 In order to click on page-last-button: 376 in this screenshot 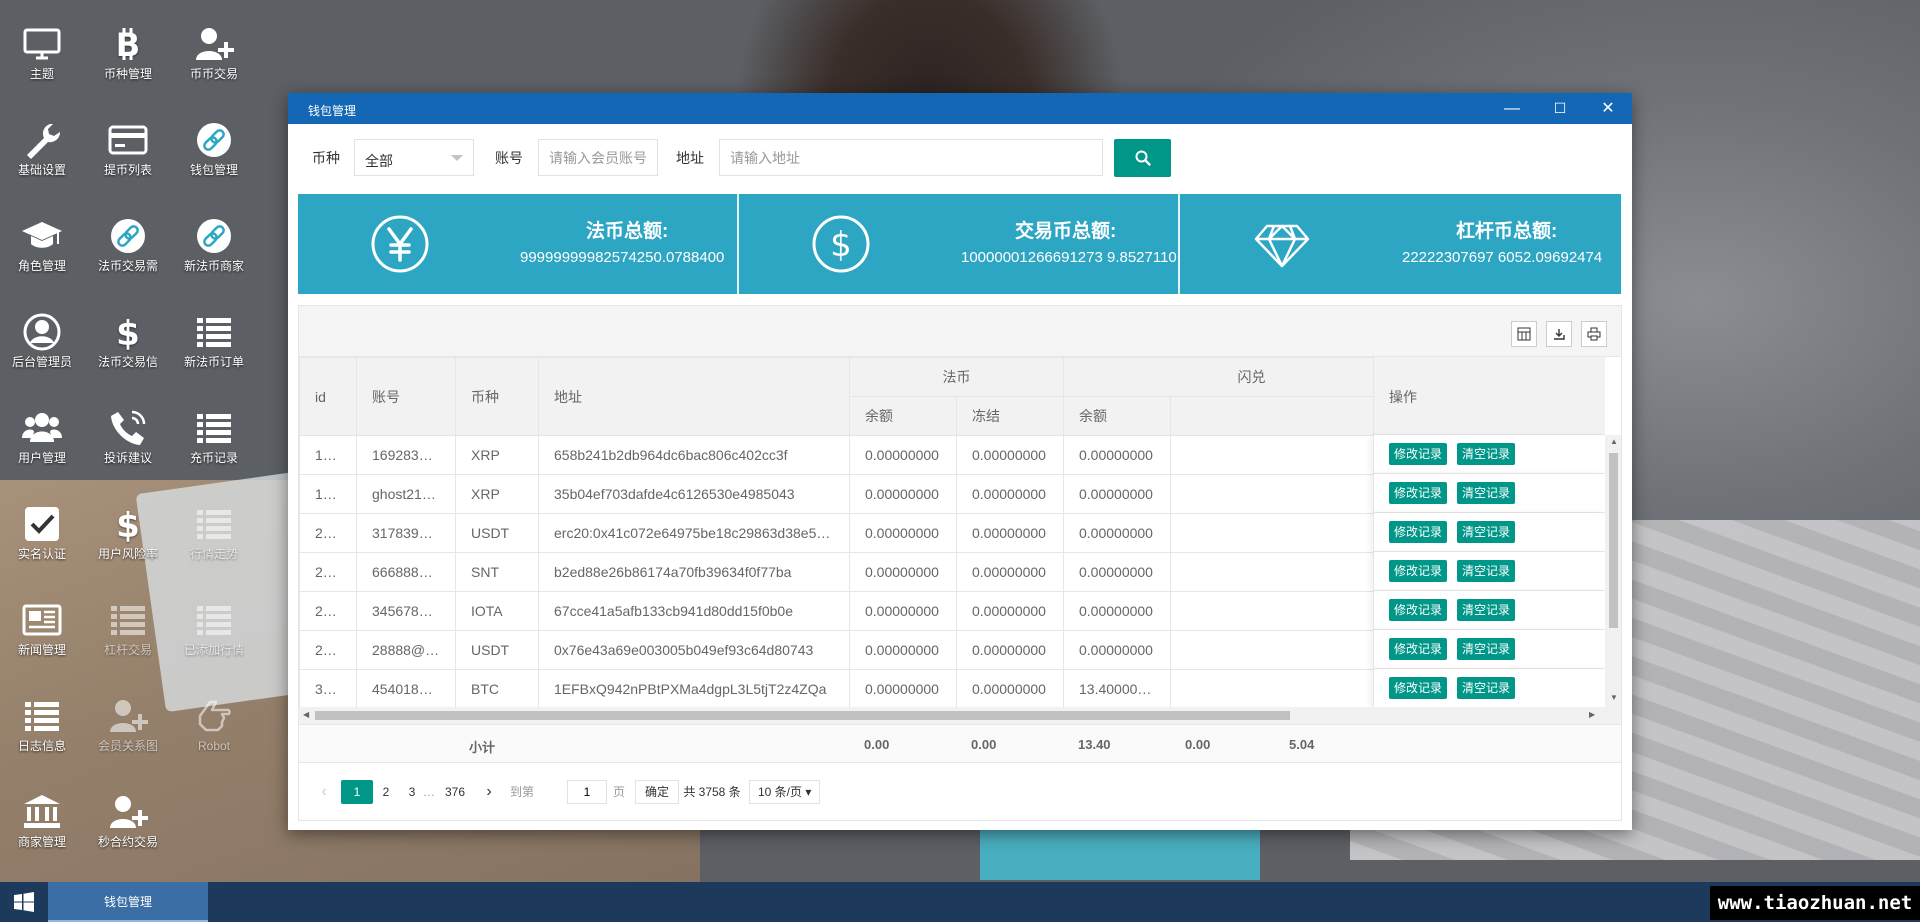, I will do `click(455, 792)`.